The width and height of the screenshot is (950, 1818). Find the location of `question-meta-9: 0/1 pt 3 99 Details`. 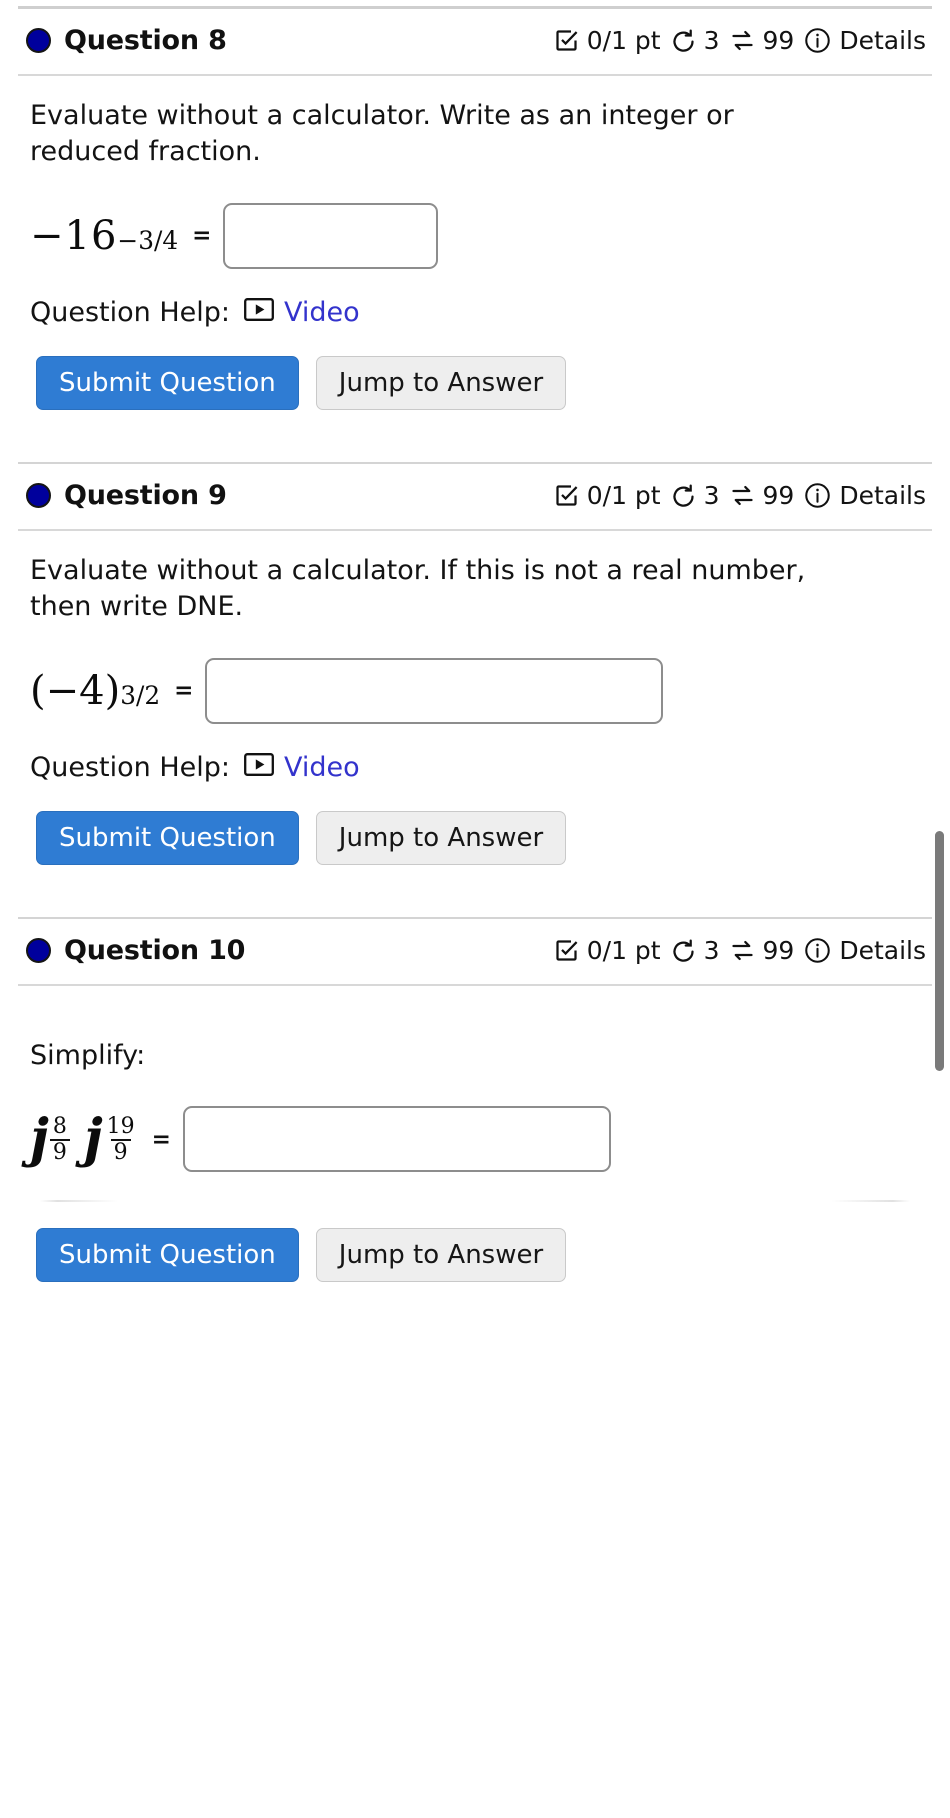

question-meta-9: 0/1 pt 3 99 Details is located at coordinates (741, 495).